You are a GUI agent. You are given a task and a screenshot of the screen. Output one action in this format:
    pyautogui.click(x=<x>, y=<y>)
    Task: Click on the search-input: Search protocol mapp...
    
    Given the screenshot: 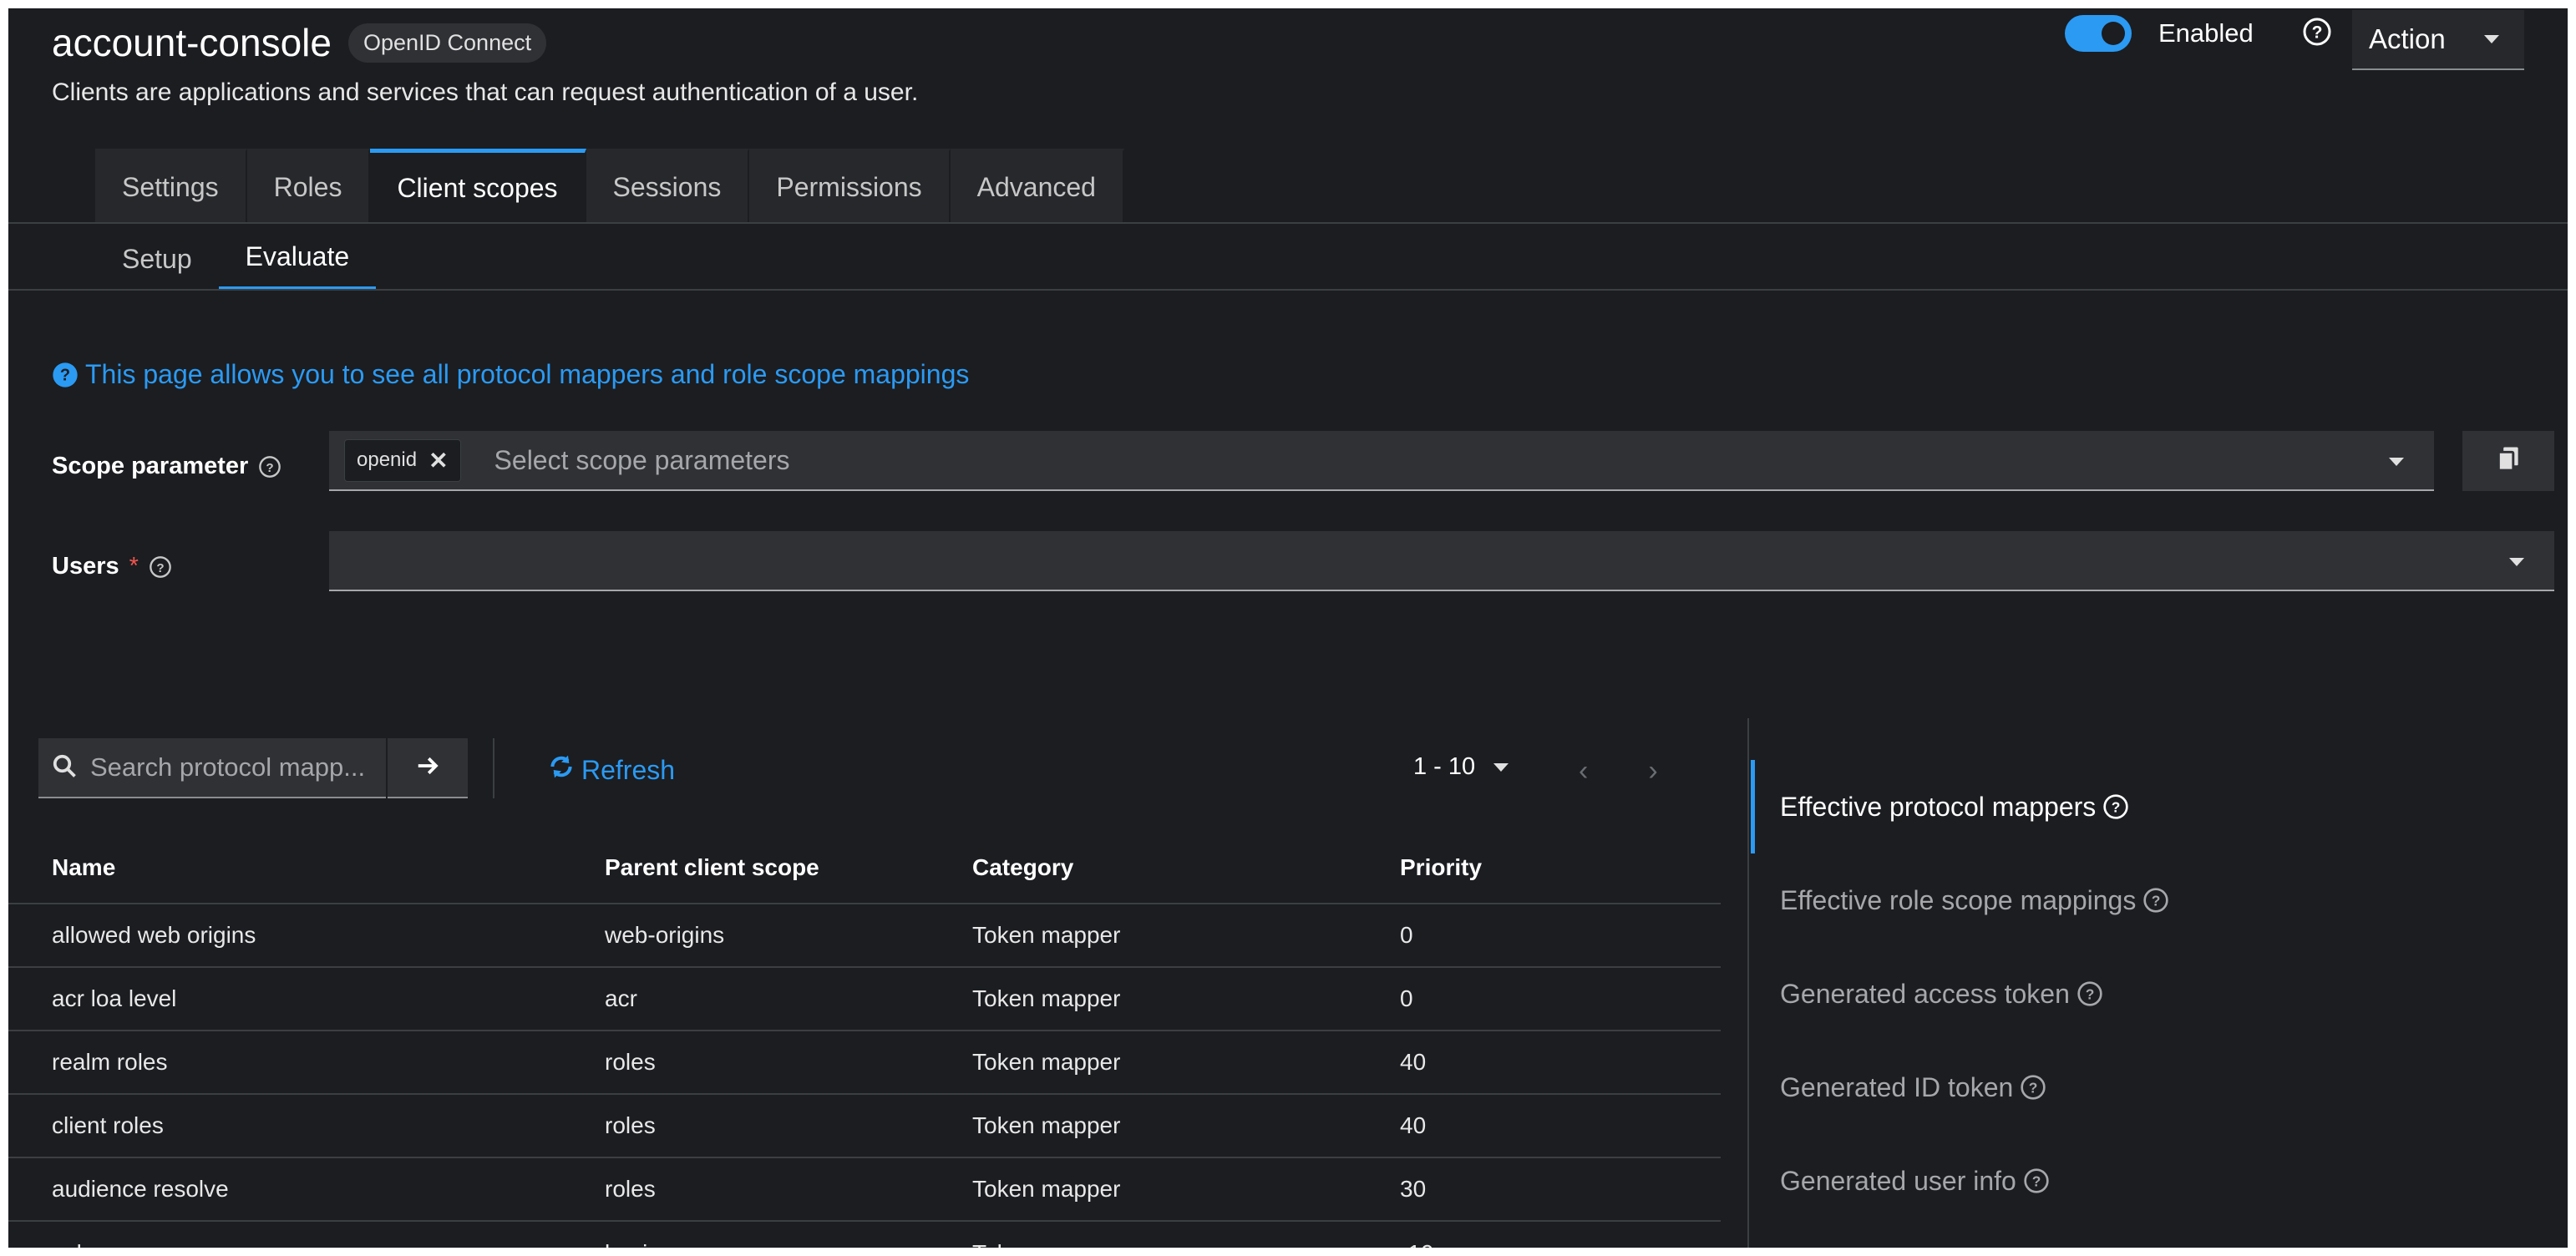 What is the action you would take?
    pyautogui.click(x=212, y=768)
    